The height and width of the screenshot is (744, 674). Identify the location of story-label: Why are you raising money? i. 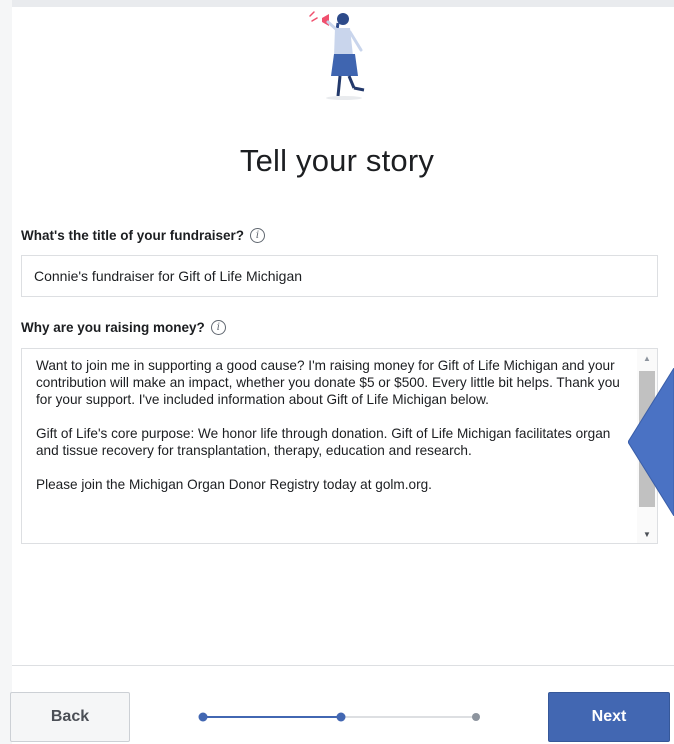
(123, 327).